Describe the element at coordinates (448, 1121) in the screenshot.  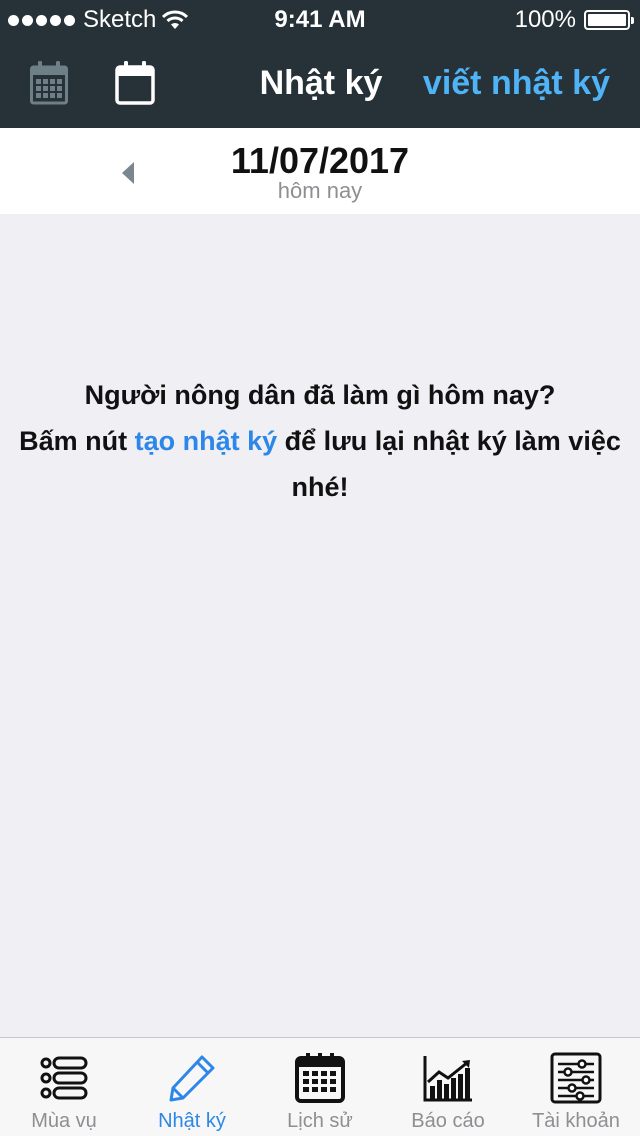
I see `tab-label: Báo cáo` at that location.